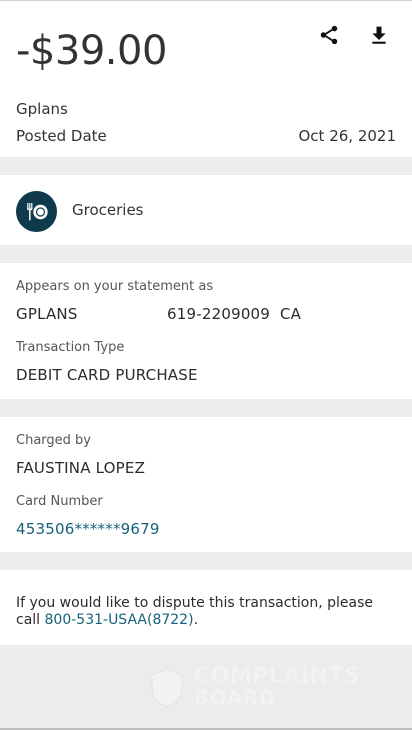 This screenshot has height=730, width=412. I want to click on posted-date-value: Oct 26, 2021, so click(347, 136).